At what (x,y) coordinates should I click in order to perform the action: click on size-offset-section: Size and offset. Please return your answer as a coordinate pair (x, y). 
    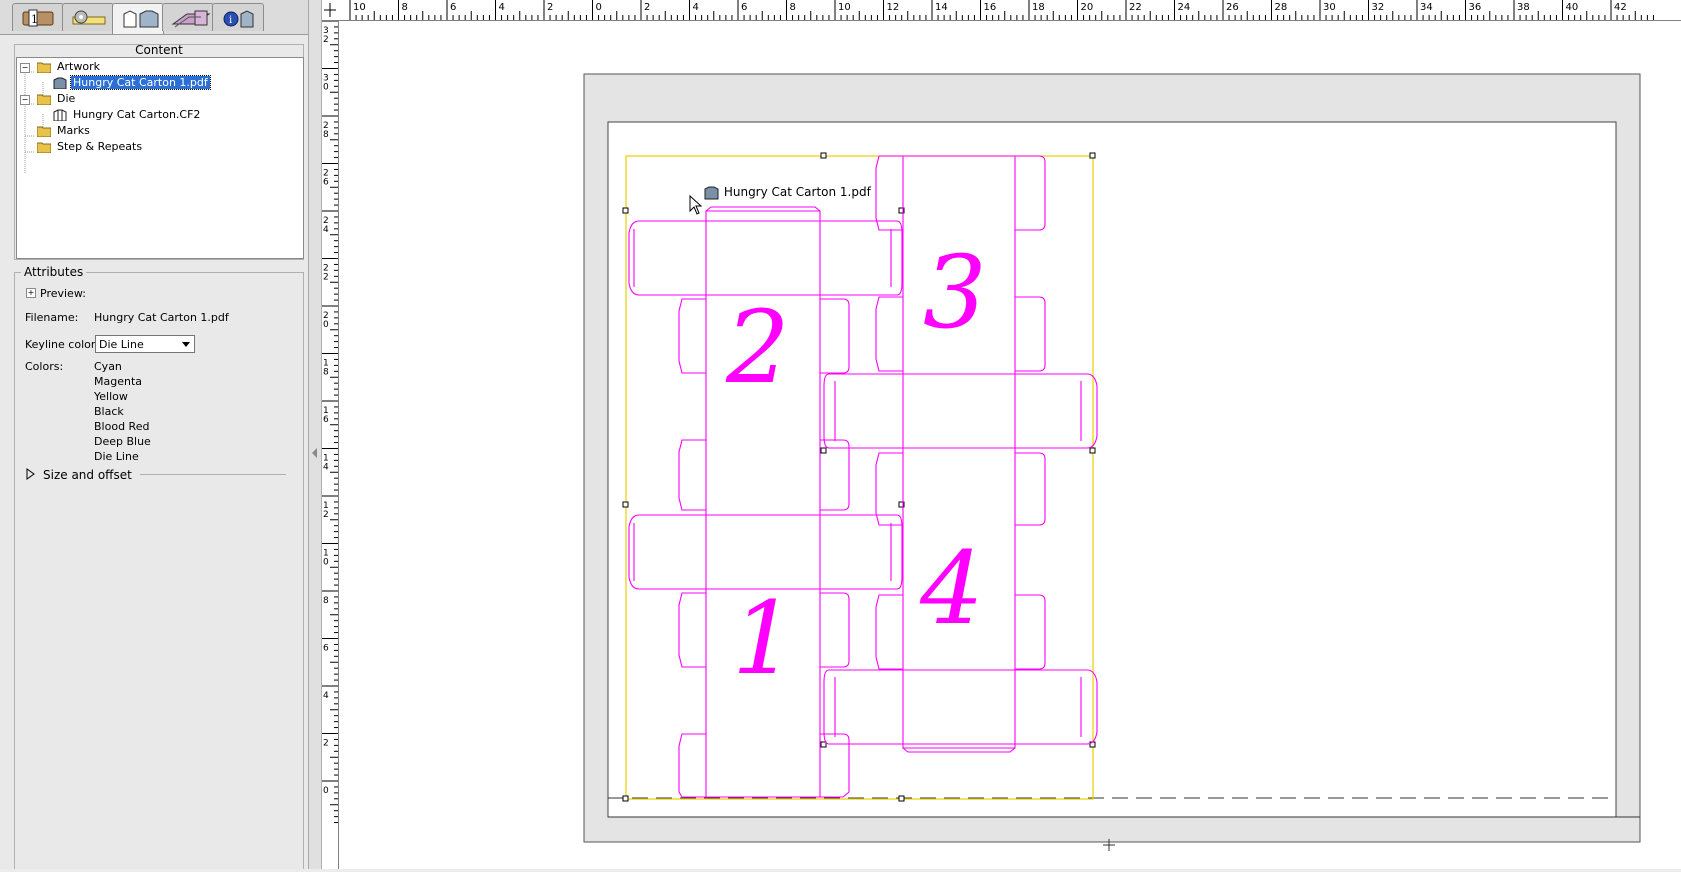
    Looking at the image, I should click on (87, 475).